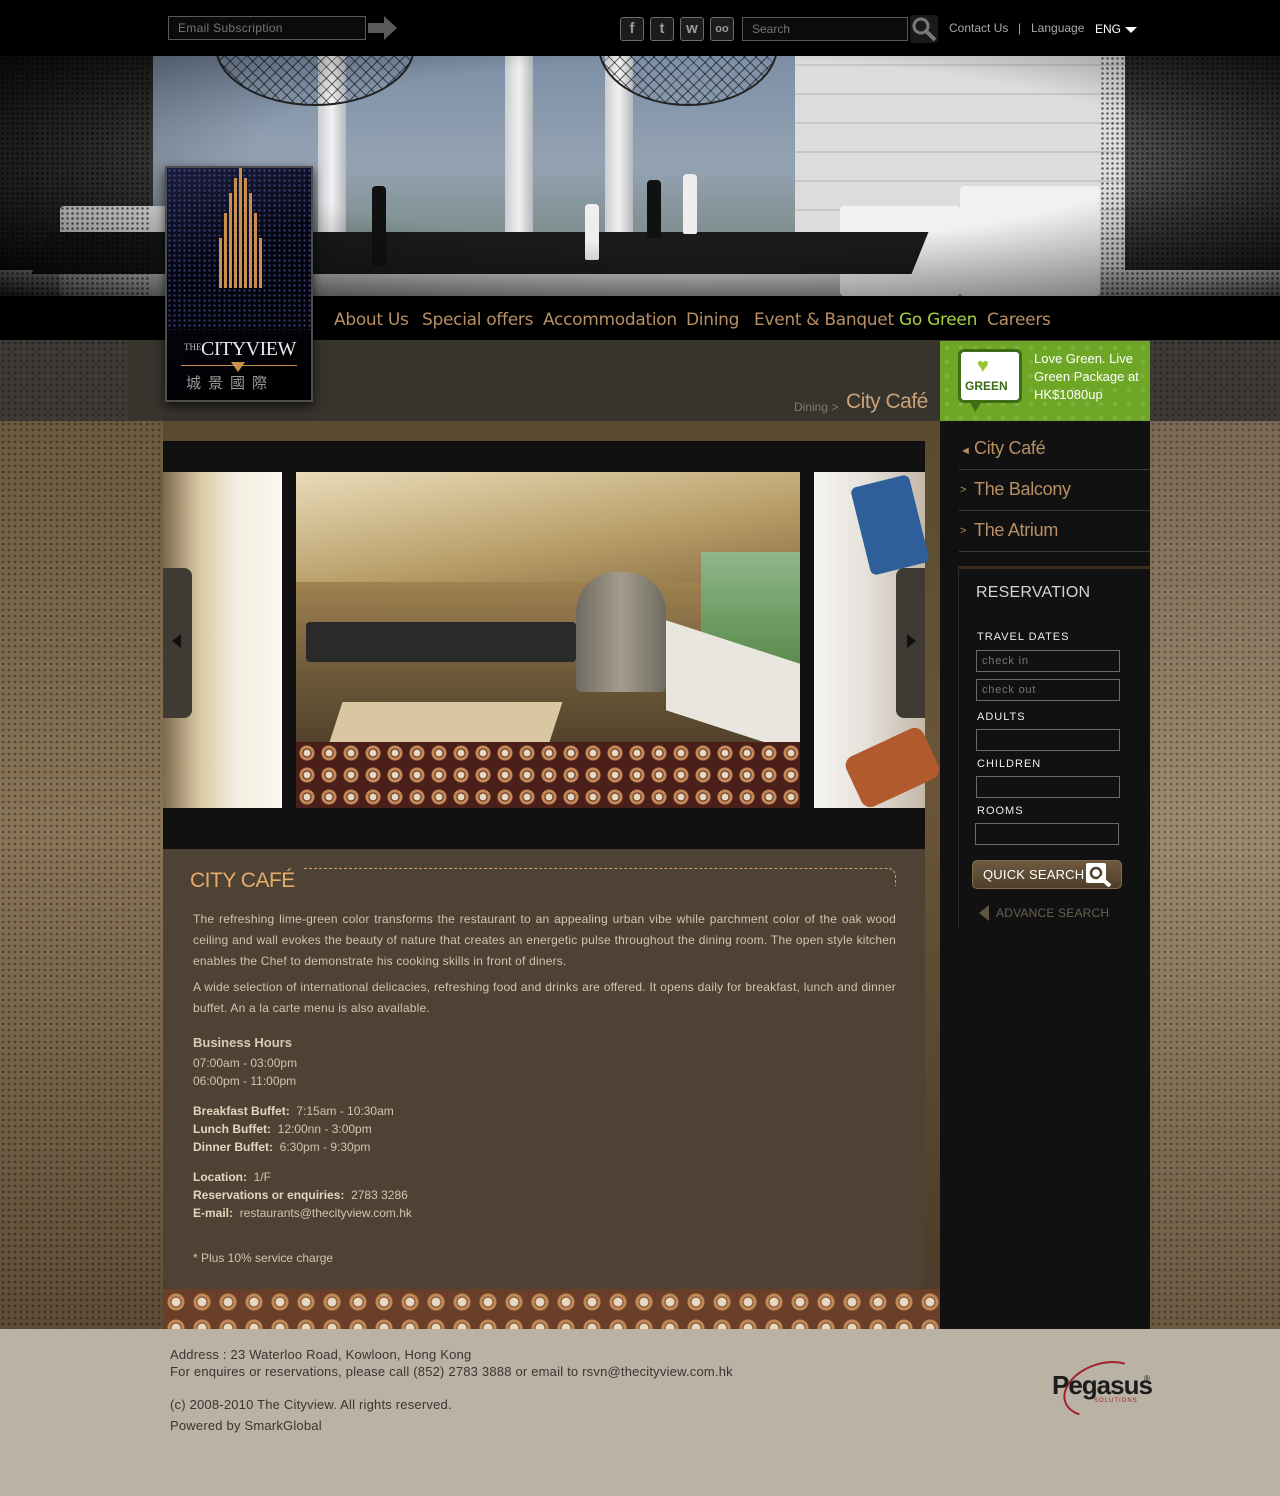 Image resolution: width=1280 pixels, height=1496 pixels. What do you see at coordinates (441, 642) in the screenshot?
I see `photo-buffet-line` at bounding box center [441, 642].